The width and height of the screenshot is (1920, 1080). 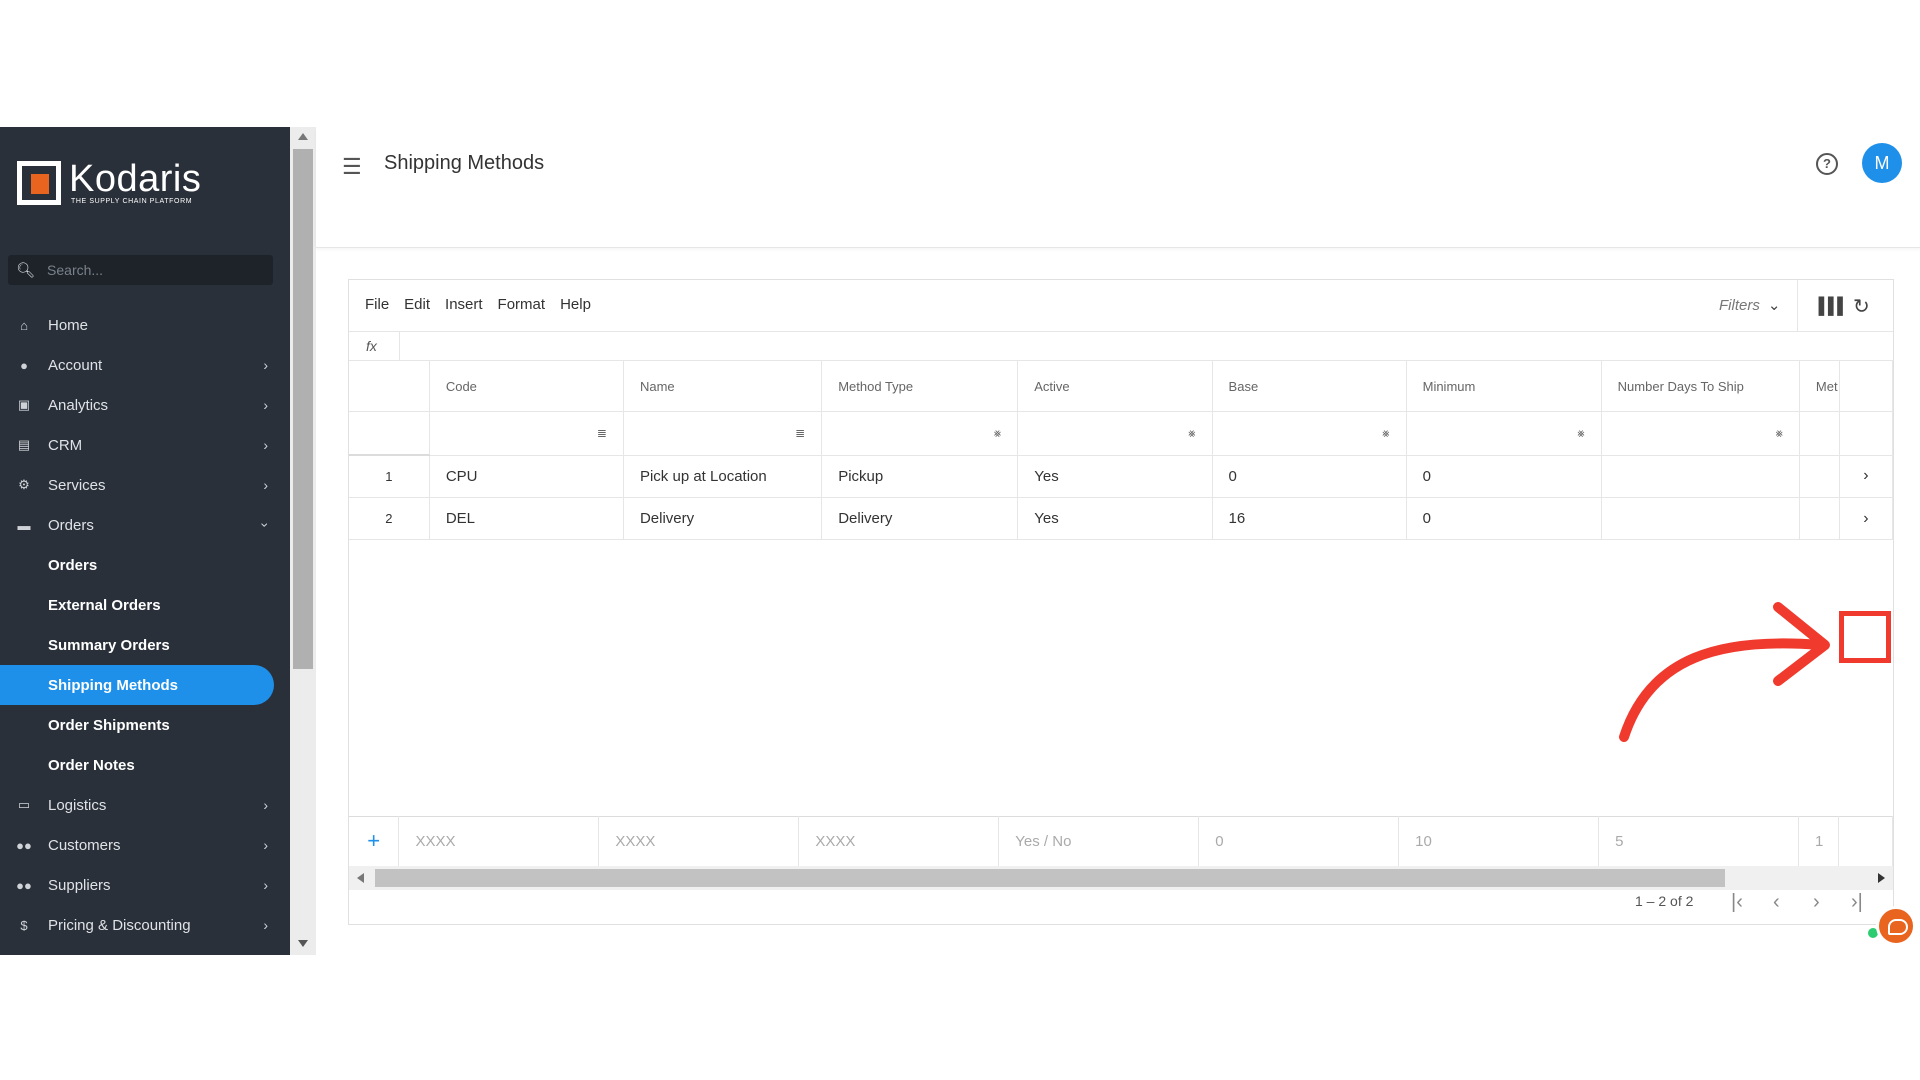 What do you see at coordinates (145, 325) in the screenshot?
I see `sidebar-item-home: ⌂ Home` at bounding box center [145, 325].